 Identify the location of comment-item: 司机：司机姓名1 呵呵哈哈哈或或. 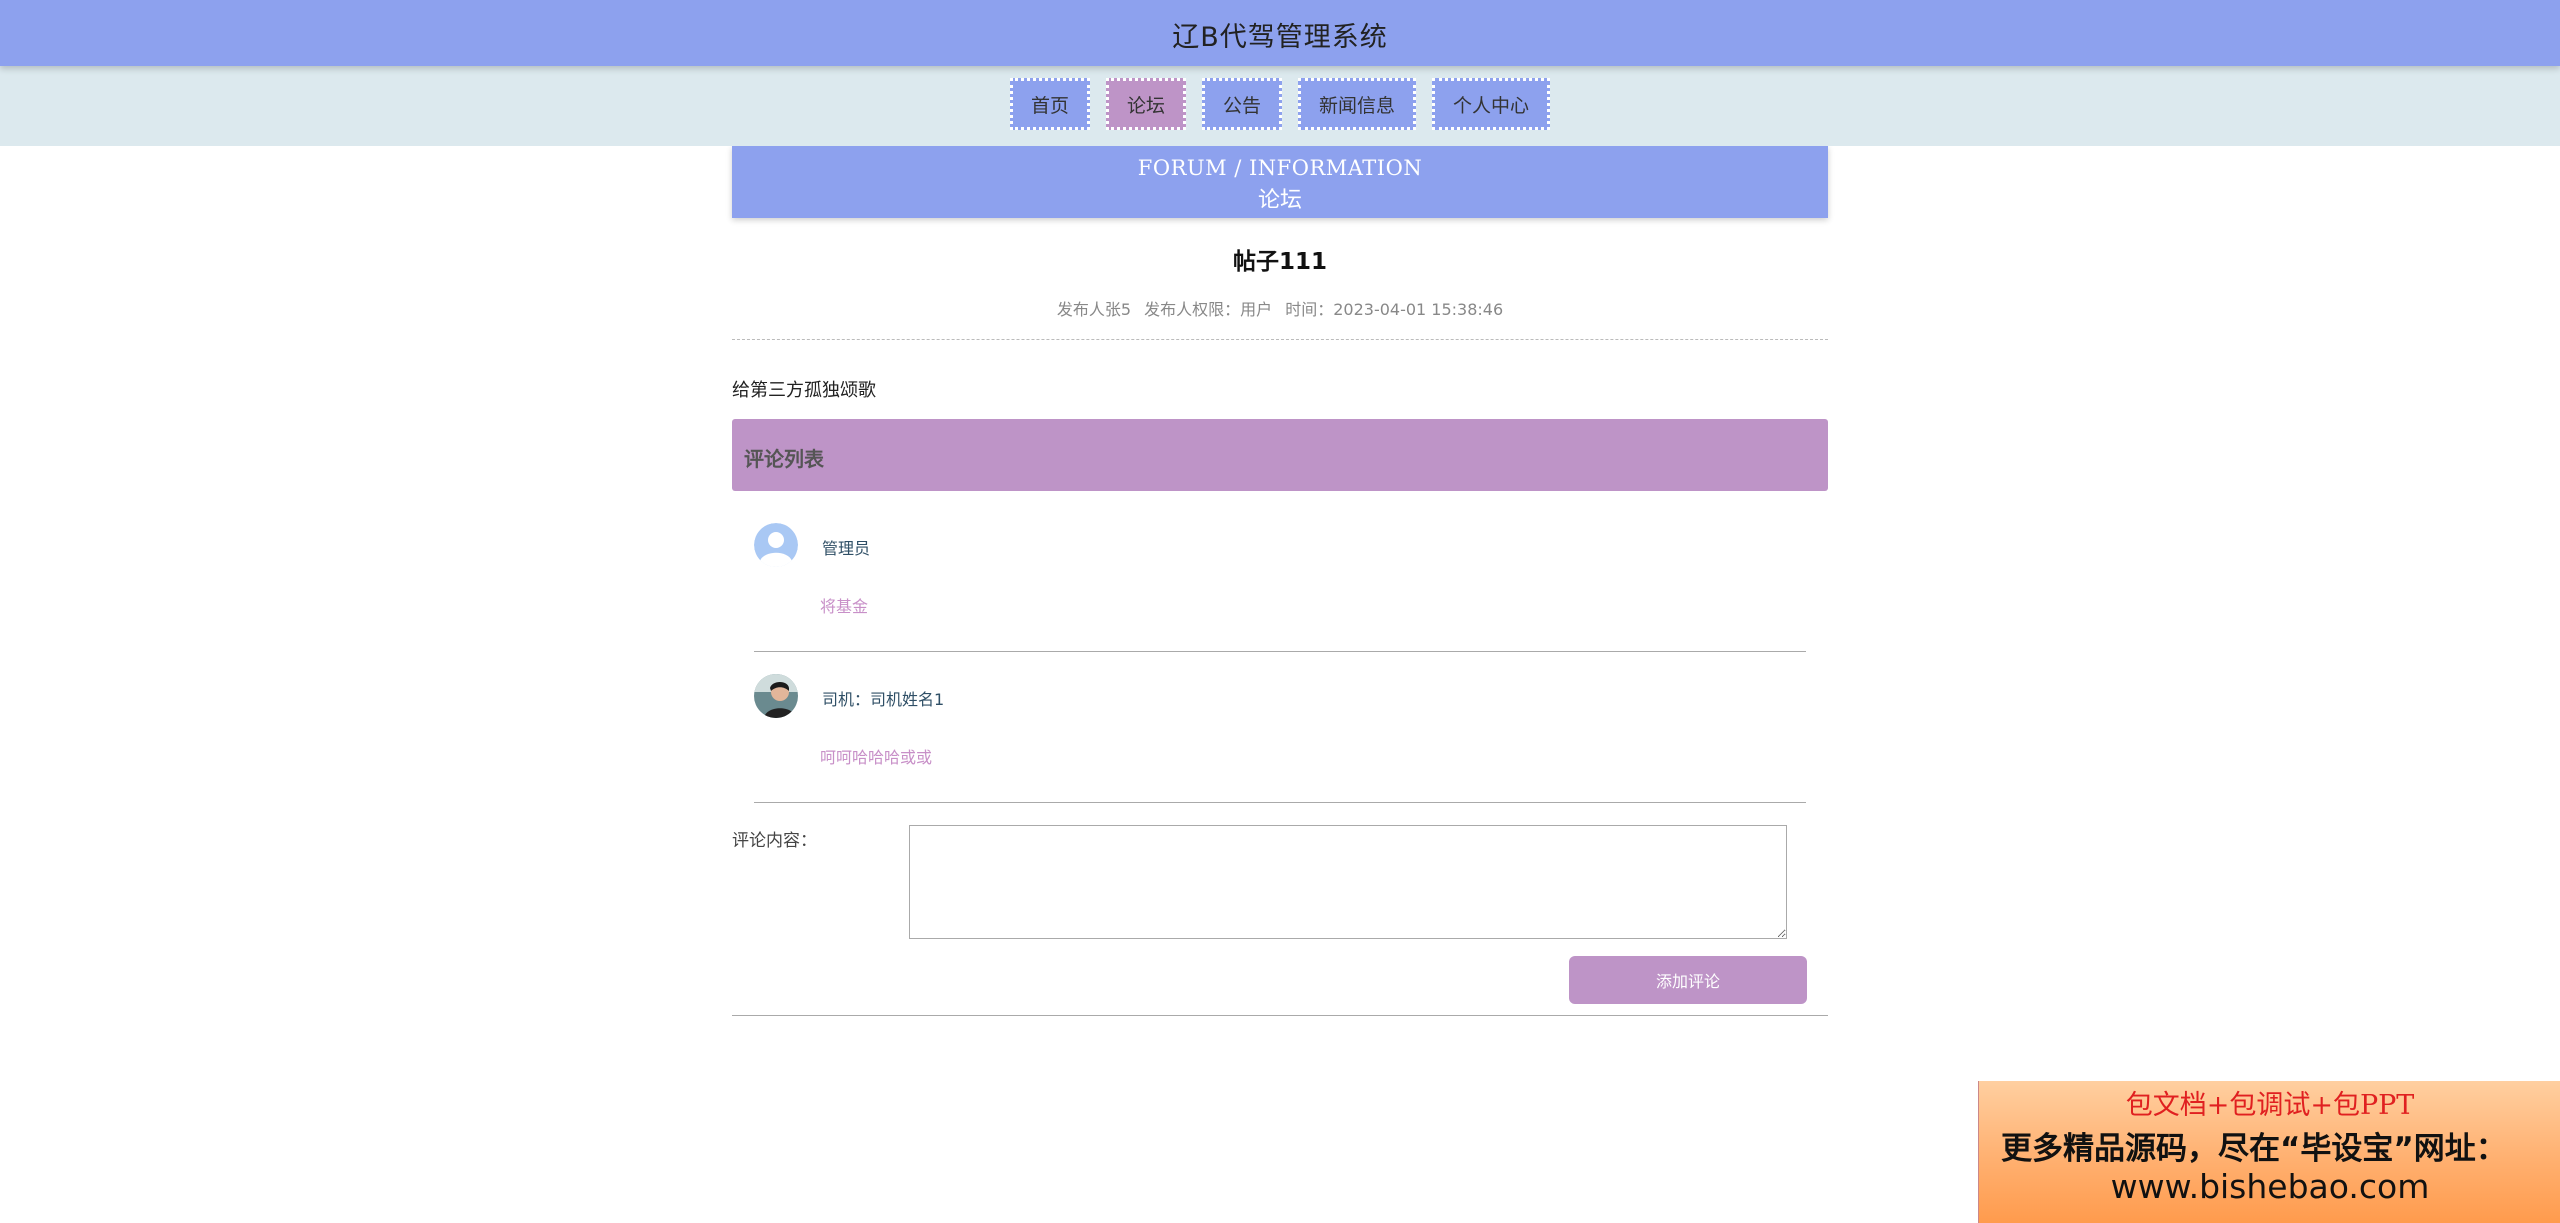
(1280, 739).